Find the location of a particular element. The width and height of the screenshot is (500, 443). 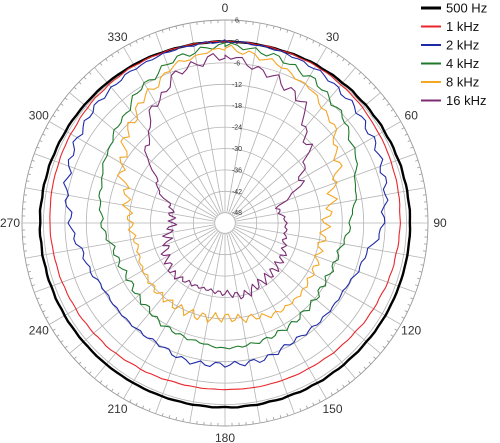

legend-item: 8 kHz is located at coordinates (450, 82).